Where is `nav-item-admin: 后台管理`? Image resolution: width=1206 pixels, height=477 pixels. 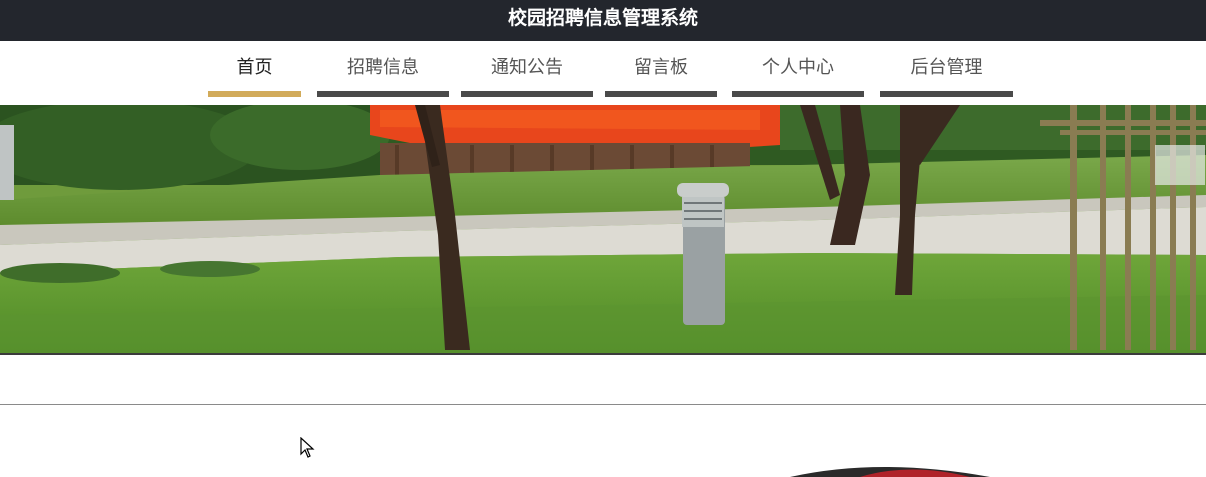
nav-item-admin: 后台管理 is located at coordinates (946, 69).